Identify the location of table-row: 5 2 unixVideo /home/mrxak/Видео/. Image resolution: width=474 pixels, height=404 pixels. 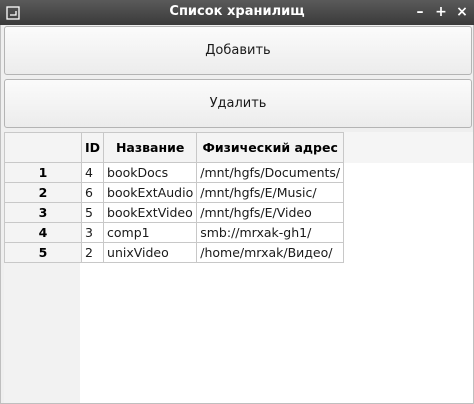
(174, 252).